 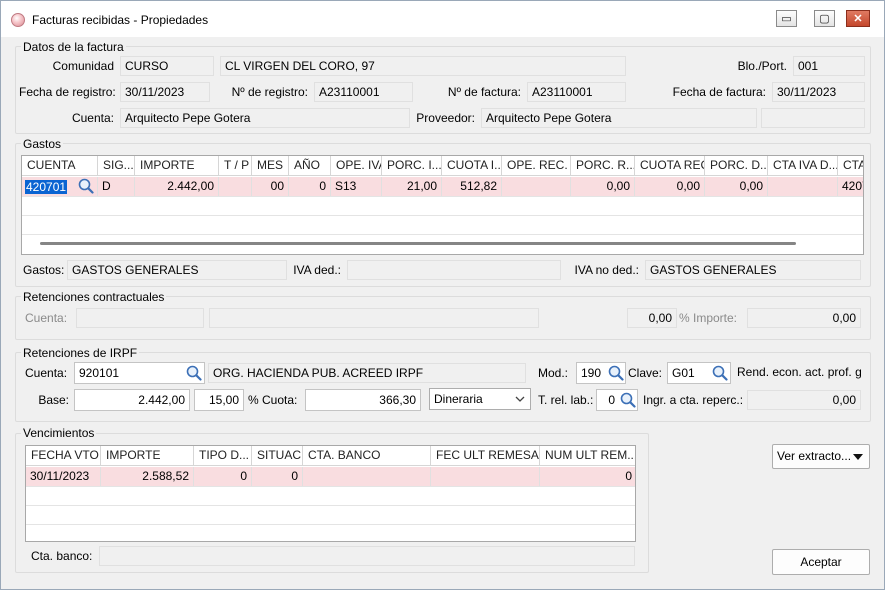 I want to click on gastos-col-cta: CTA, so click(x=850, y=166).